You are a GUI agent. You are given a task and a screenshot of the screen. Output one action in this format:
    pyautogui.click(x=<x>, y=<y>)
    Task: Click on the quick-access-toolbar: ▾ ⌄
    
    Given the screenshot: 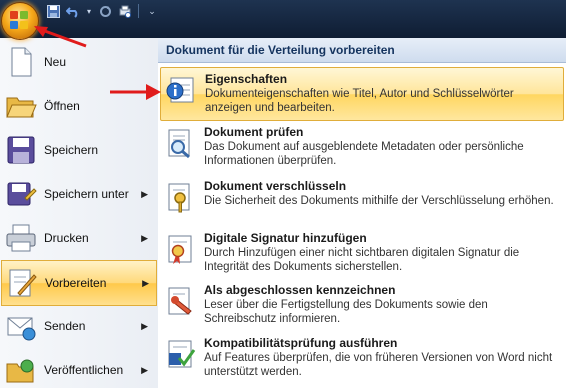 What is the action you would take?
    pyautogui.click(x=102, y=11)
    